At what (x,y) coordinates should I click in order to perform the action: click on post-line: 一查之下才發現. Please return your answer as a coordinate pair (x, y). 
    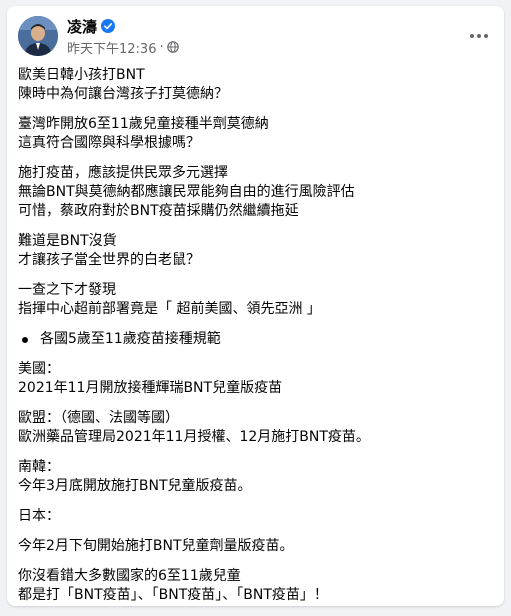
    Looking at the image, I should click on (67, 290).